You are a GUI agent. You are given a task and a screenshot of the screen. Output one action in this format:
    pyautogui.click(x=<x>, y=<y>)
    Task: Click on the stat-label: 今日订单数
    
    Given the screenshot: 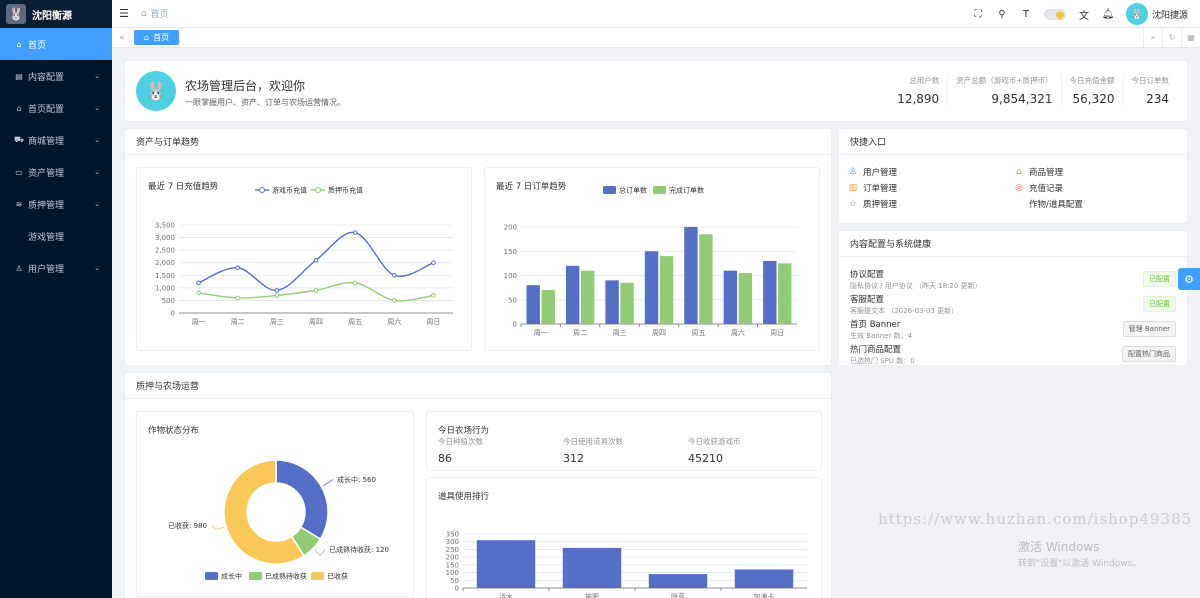 What is the action you would take?
    pyautogui.click(x=1150, y=80)
    